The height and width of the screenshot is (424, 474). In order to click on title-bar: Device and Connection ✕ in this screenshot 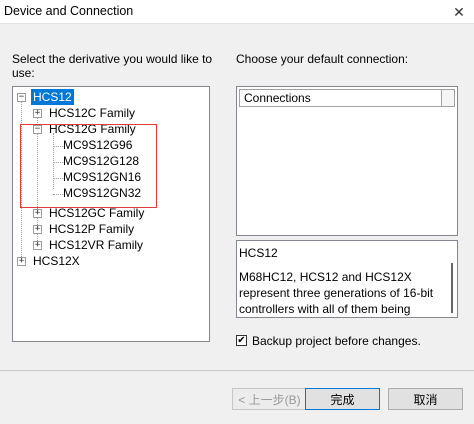, I will do `click(237, 12)`.